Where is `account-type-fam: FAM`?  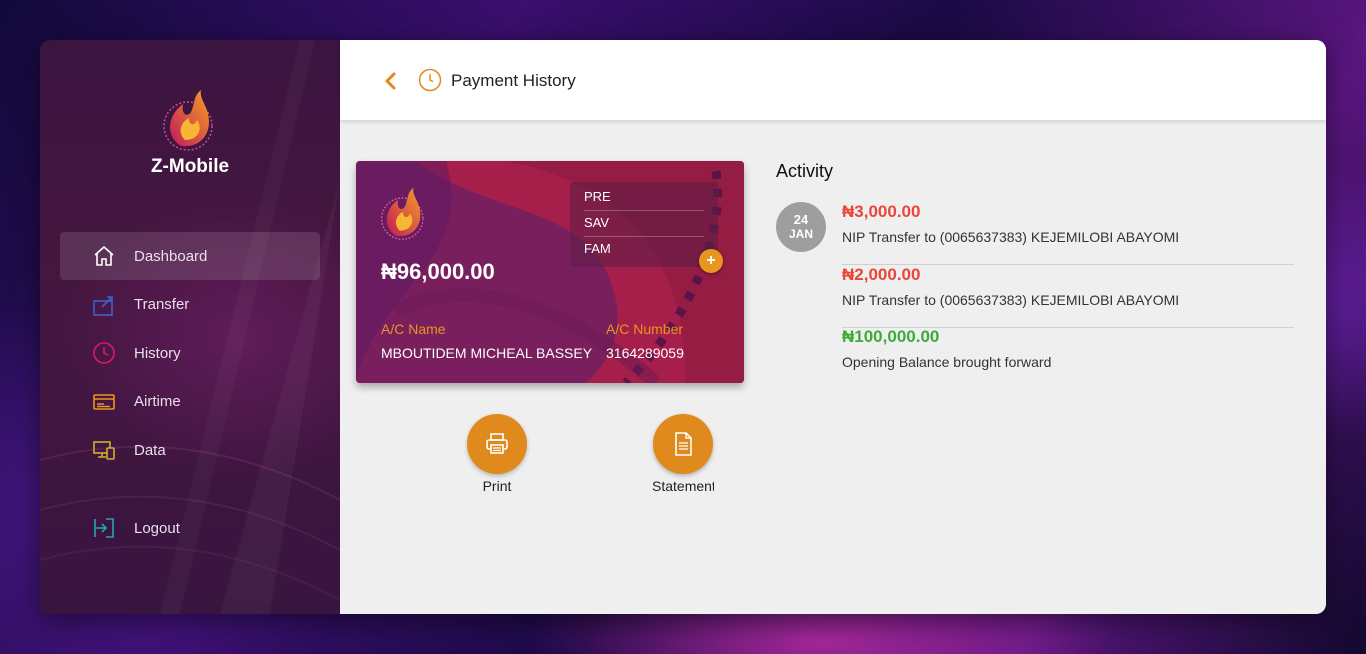 account-type-fam: FAM is located at coordinates (644, 249).